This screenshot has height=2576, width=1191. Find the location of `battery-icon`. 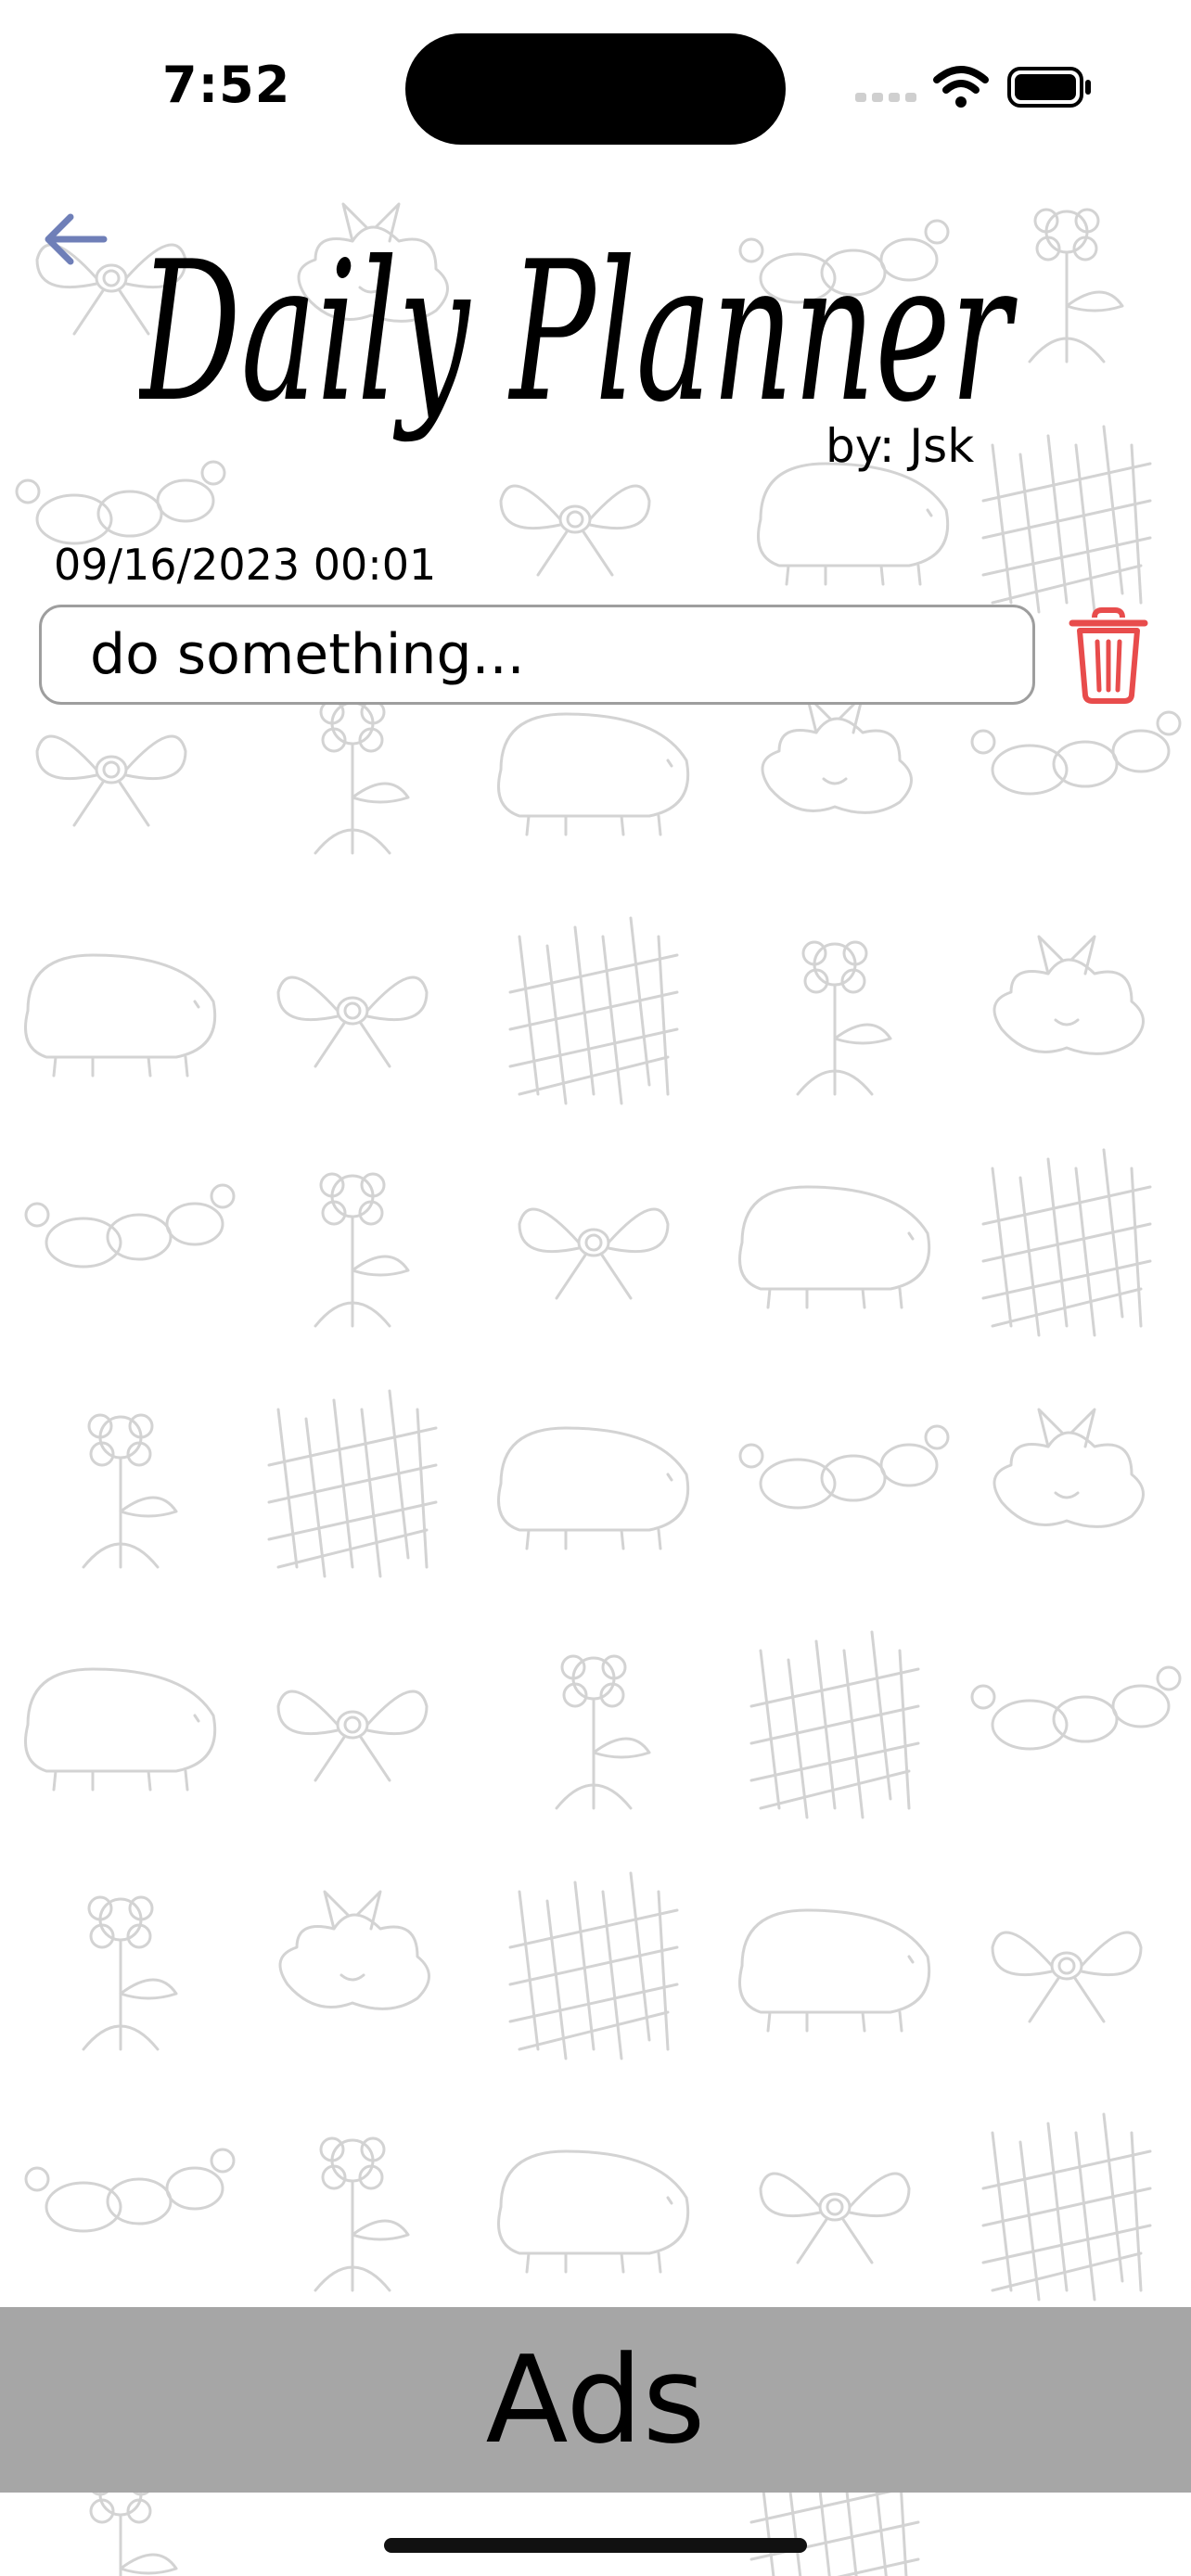

battery-icon is located at coordinates (1049, 87).